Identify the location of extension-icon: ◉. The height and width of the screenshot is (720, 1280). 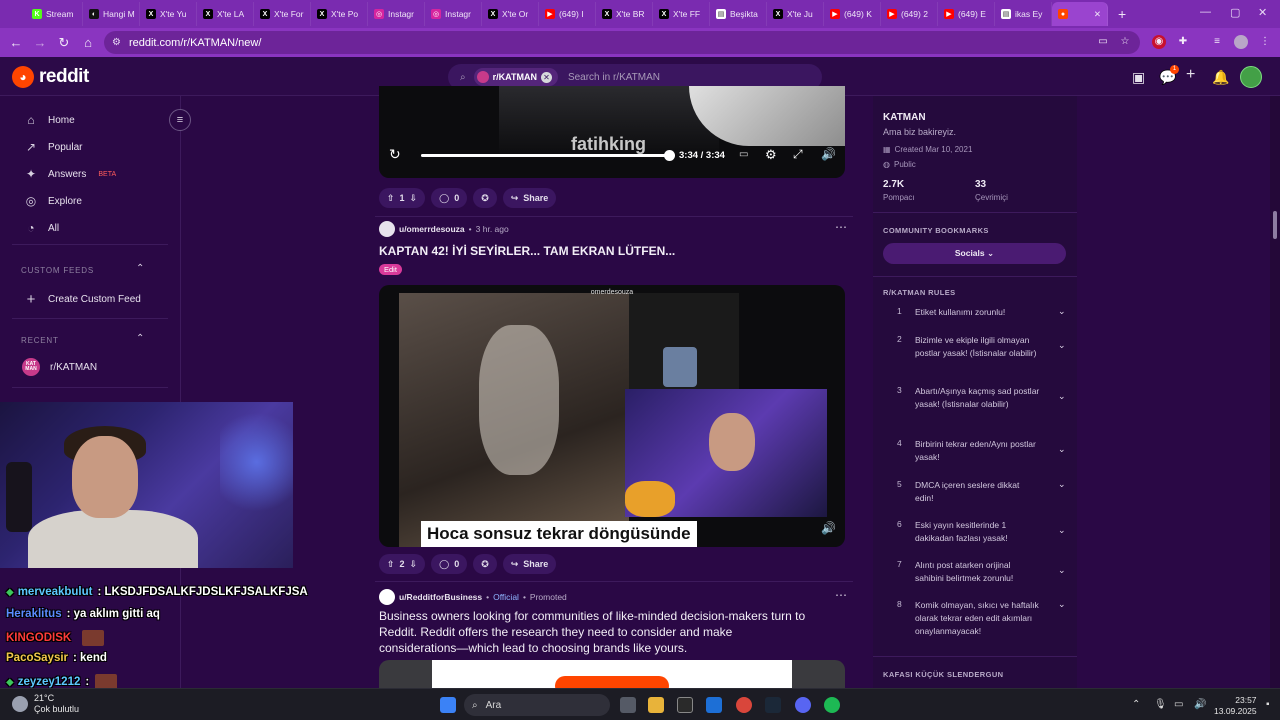
(1159, 42).